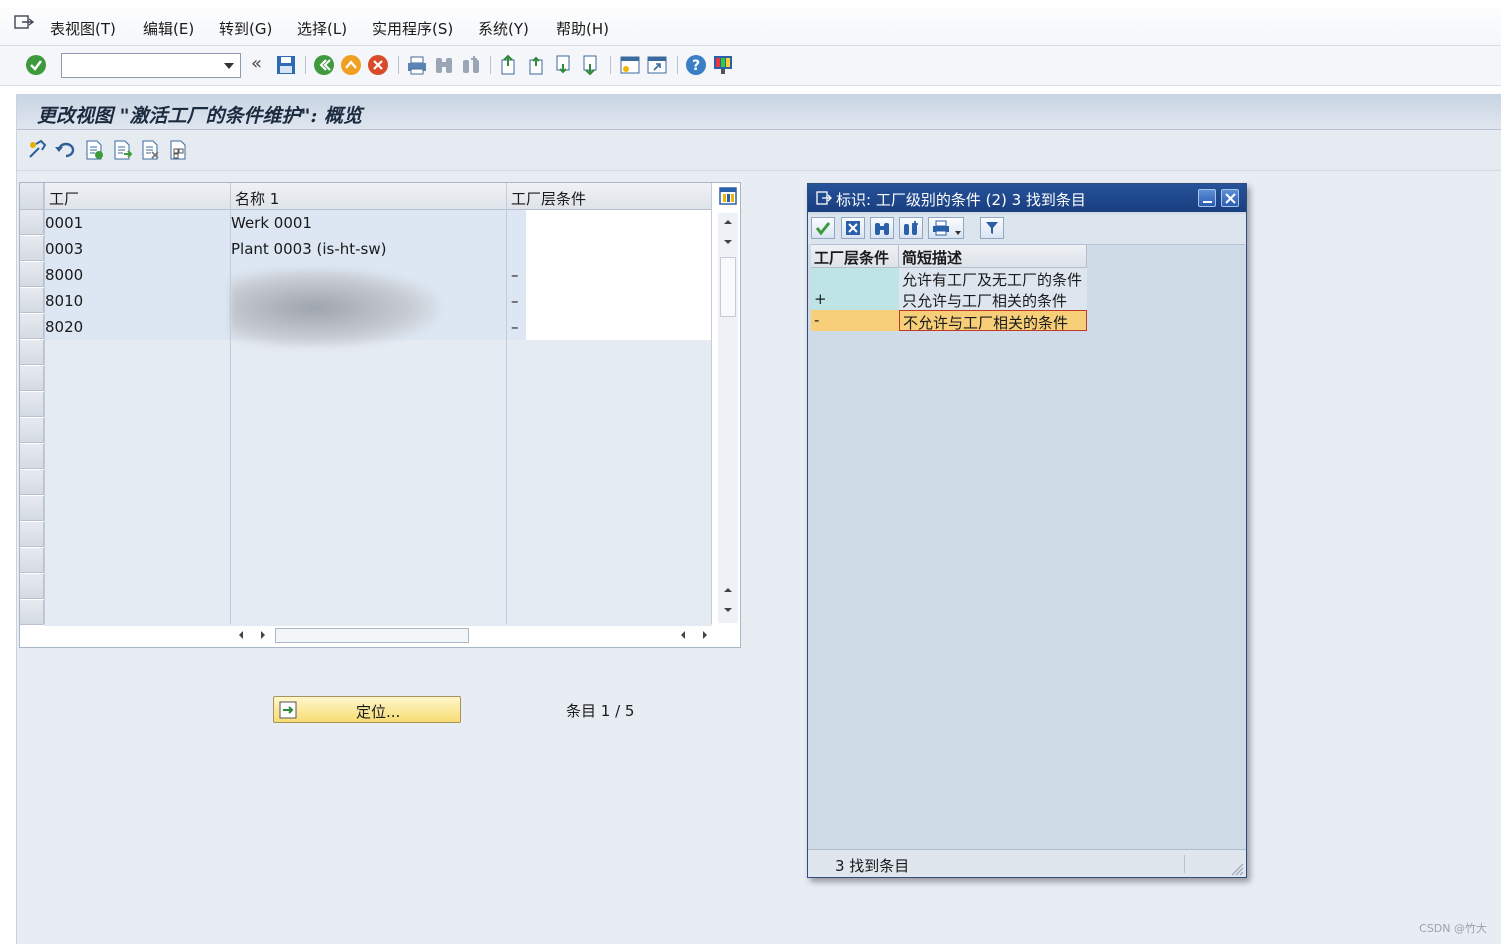  I want to click on resize-grip-icon, so click(1236, 868).